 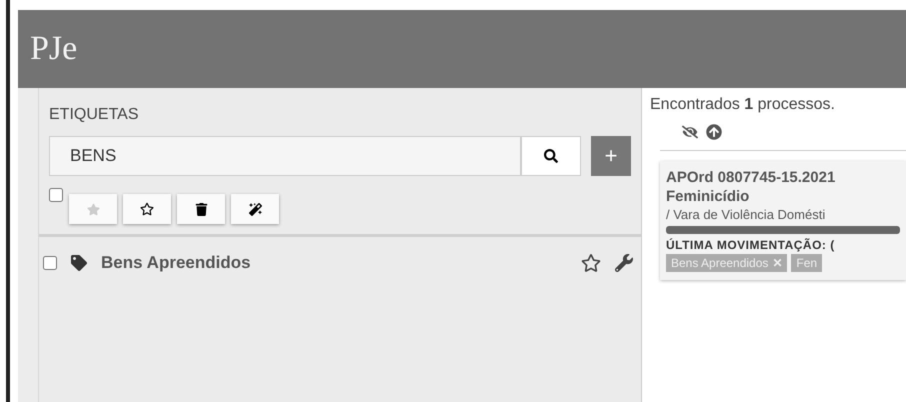 What do you see at coordinates (54, 49) in the screenshot?
I see `logo: PJe` at bounding box center [54, 49].